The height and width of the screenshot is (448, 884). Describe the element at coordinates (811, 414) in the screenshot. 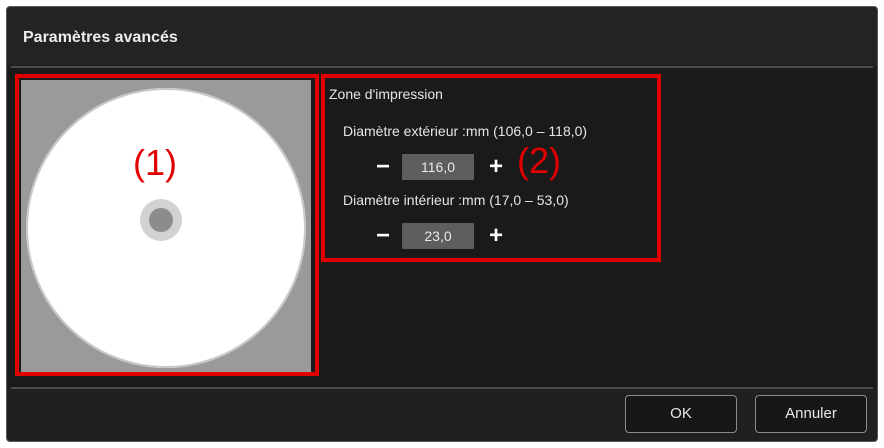

I see `cancel-button: Annuler` at that location.